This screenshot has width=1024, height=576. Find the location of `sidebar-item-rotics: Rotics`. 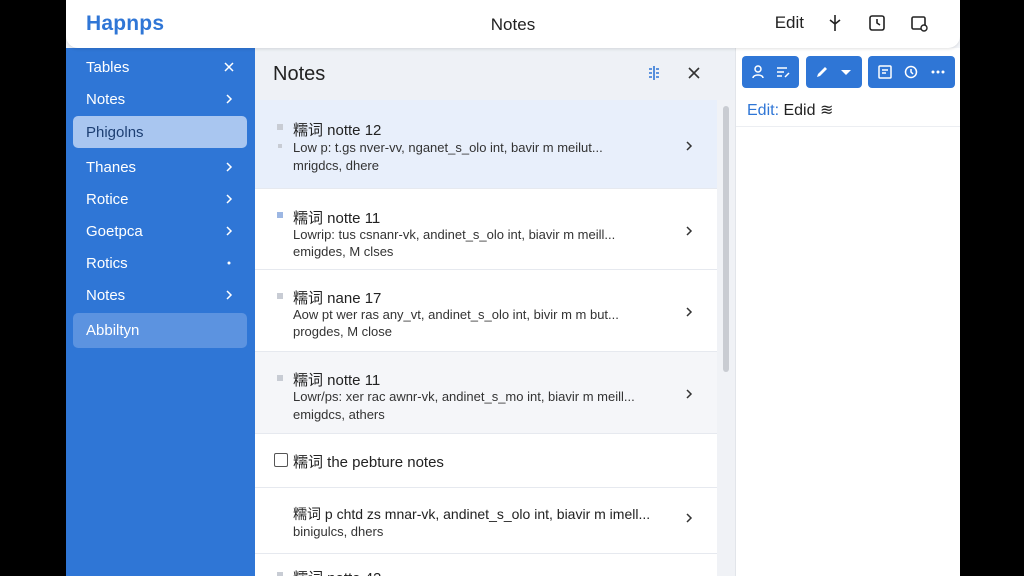

sidebar-item-rotics: Rotics is located at coordinates (160, 263).